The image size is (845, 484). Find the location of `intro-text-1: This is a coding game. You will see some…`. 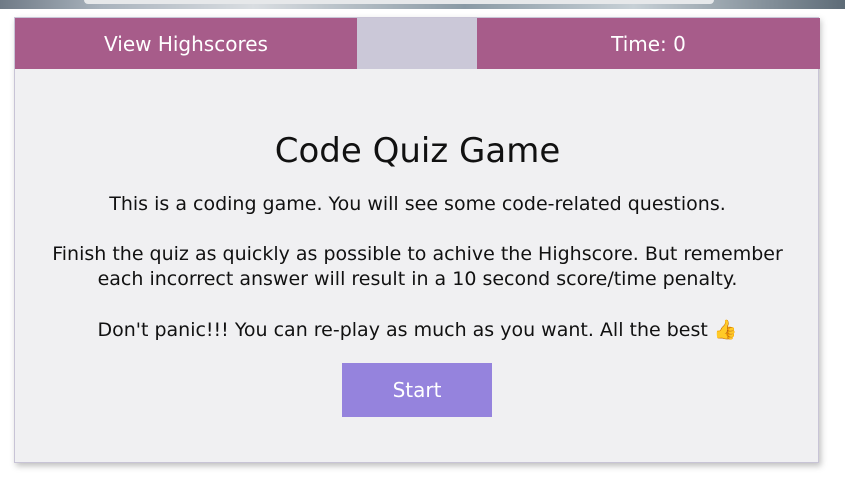

intro-text-1: This is a coding game. You will see some… is located at coordinates (417, 204).